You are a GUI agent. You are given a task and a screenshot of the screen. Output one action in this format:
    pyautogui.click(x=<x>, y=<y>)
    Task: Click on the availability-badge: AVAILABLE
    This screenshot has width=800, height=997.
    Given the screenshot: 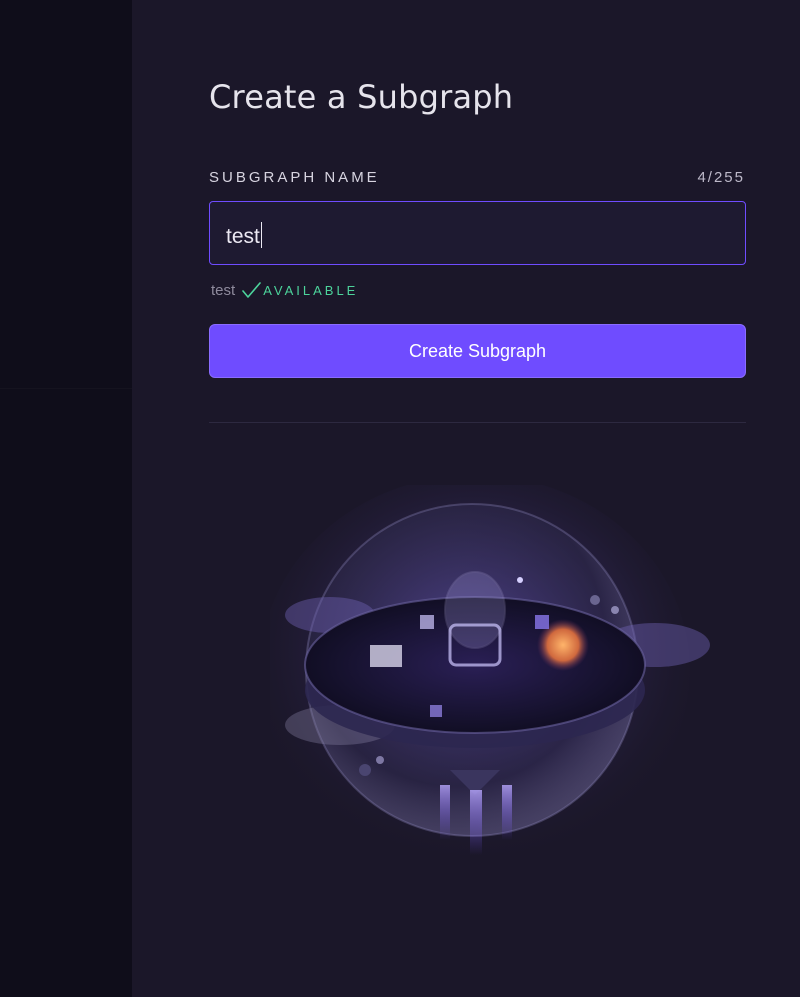 What is the action you would take?
    pyautogui.click(x=311, y=290)
    